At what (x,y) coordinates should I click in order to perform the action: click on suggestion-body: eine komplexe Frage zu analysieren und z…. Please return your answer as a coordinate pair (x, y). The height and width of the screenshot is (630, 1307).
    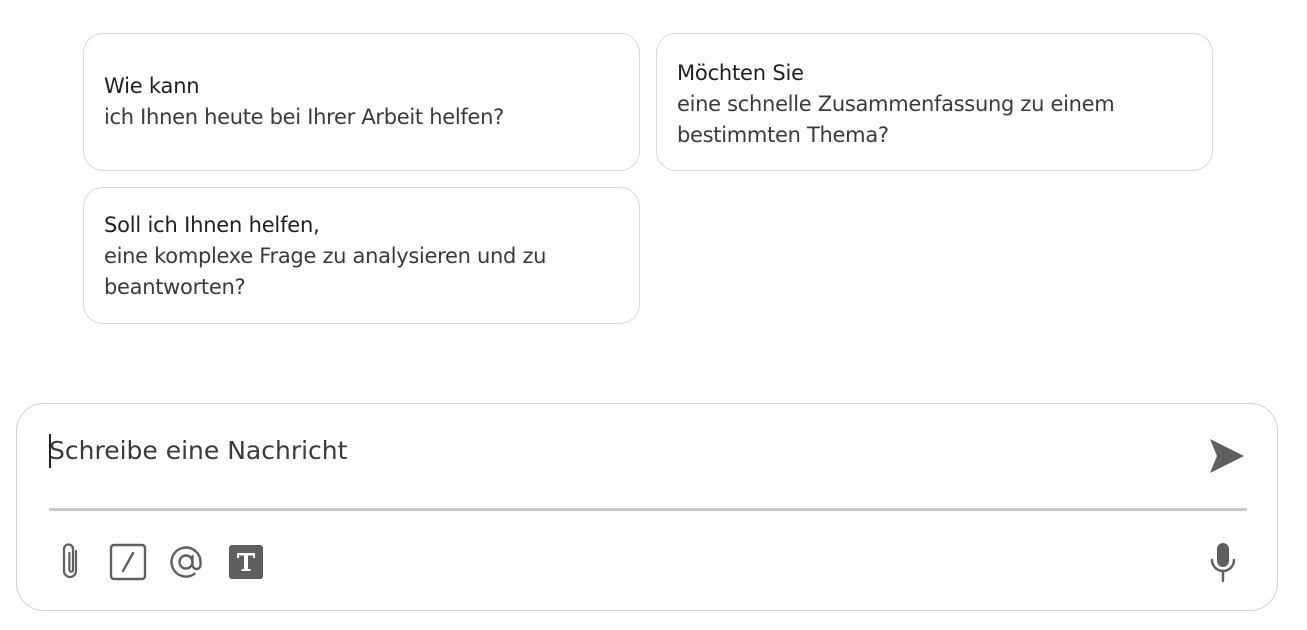
    Looking at the image, I should click on (325, 271).